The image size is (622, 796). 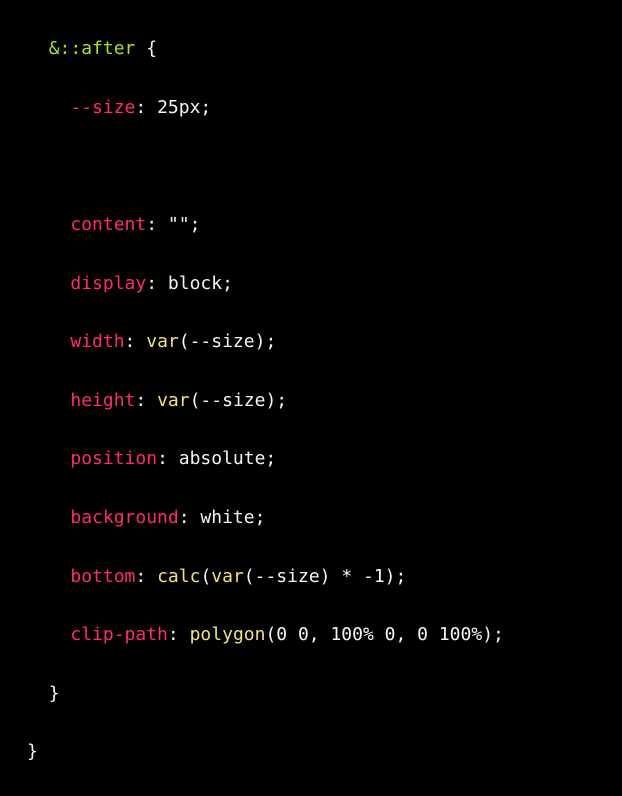 I want to click on code-line-var-decl: --size: 25px;, so click(x=324, y=107).